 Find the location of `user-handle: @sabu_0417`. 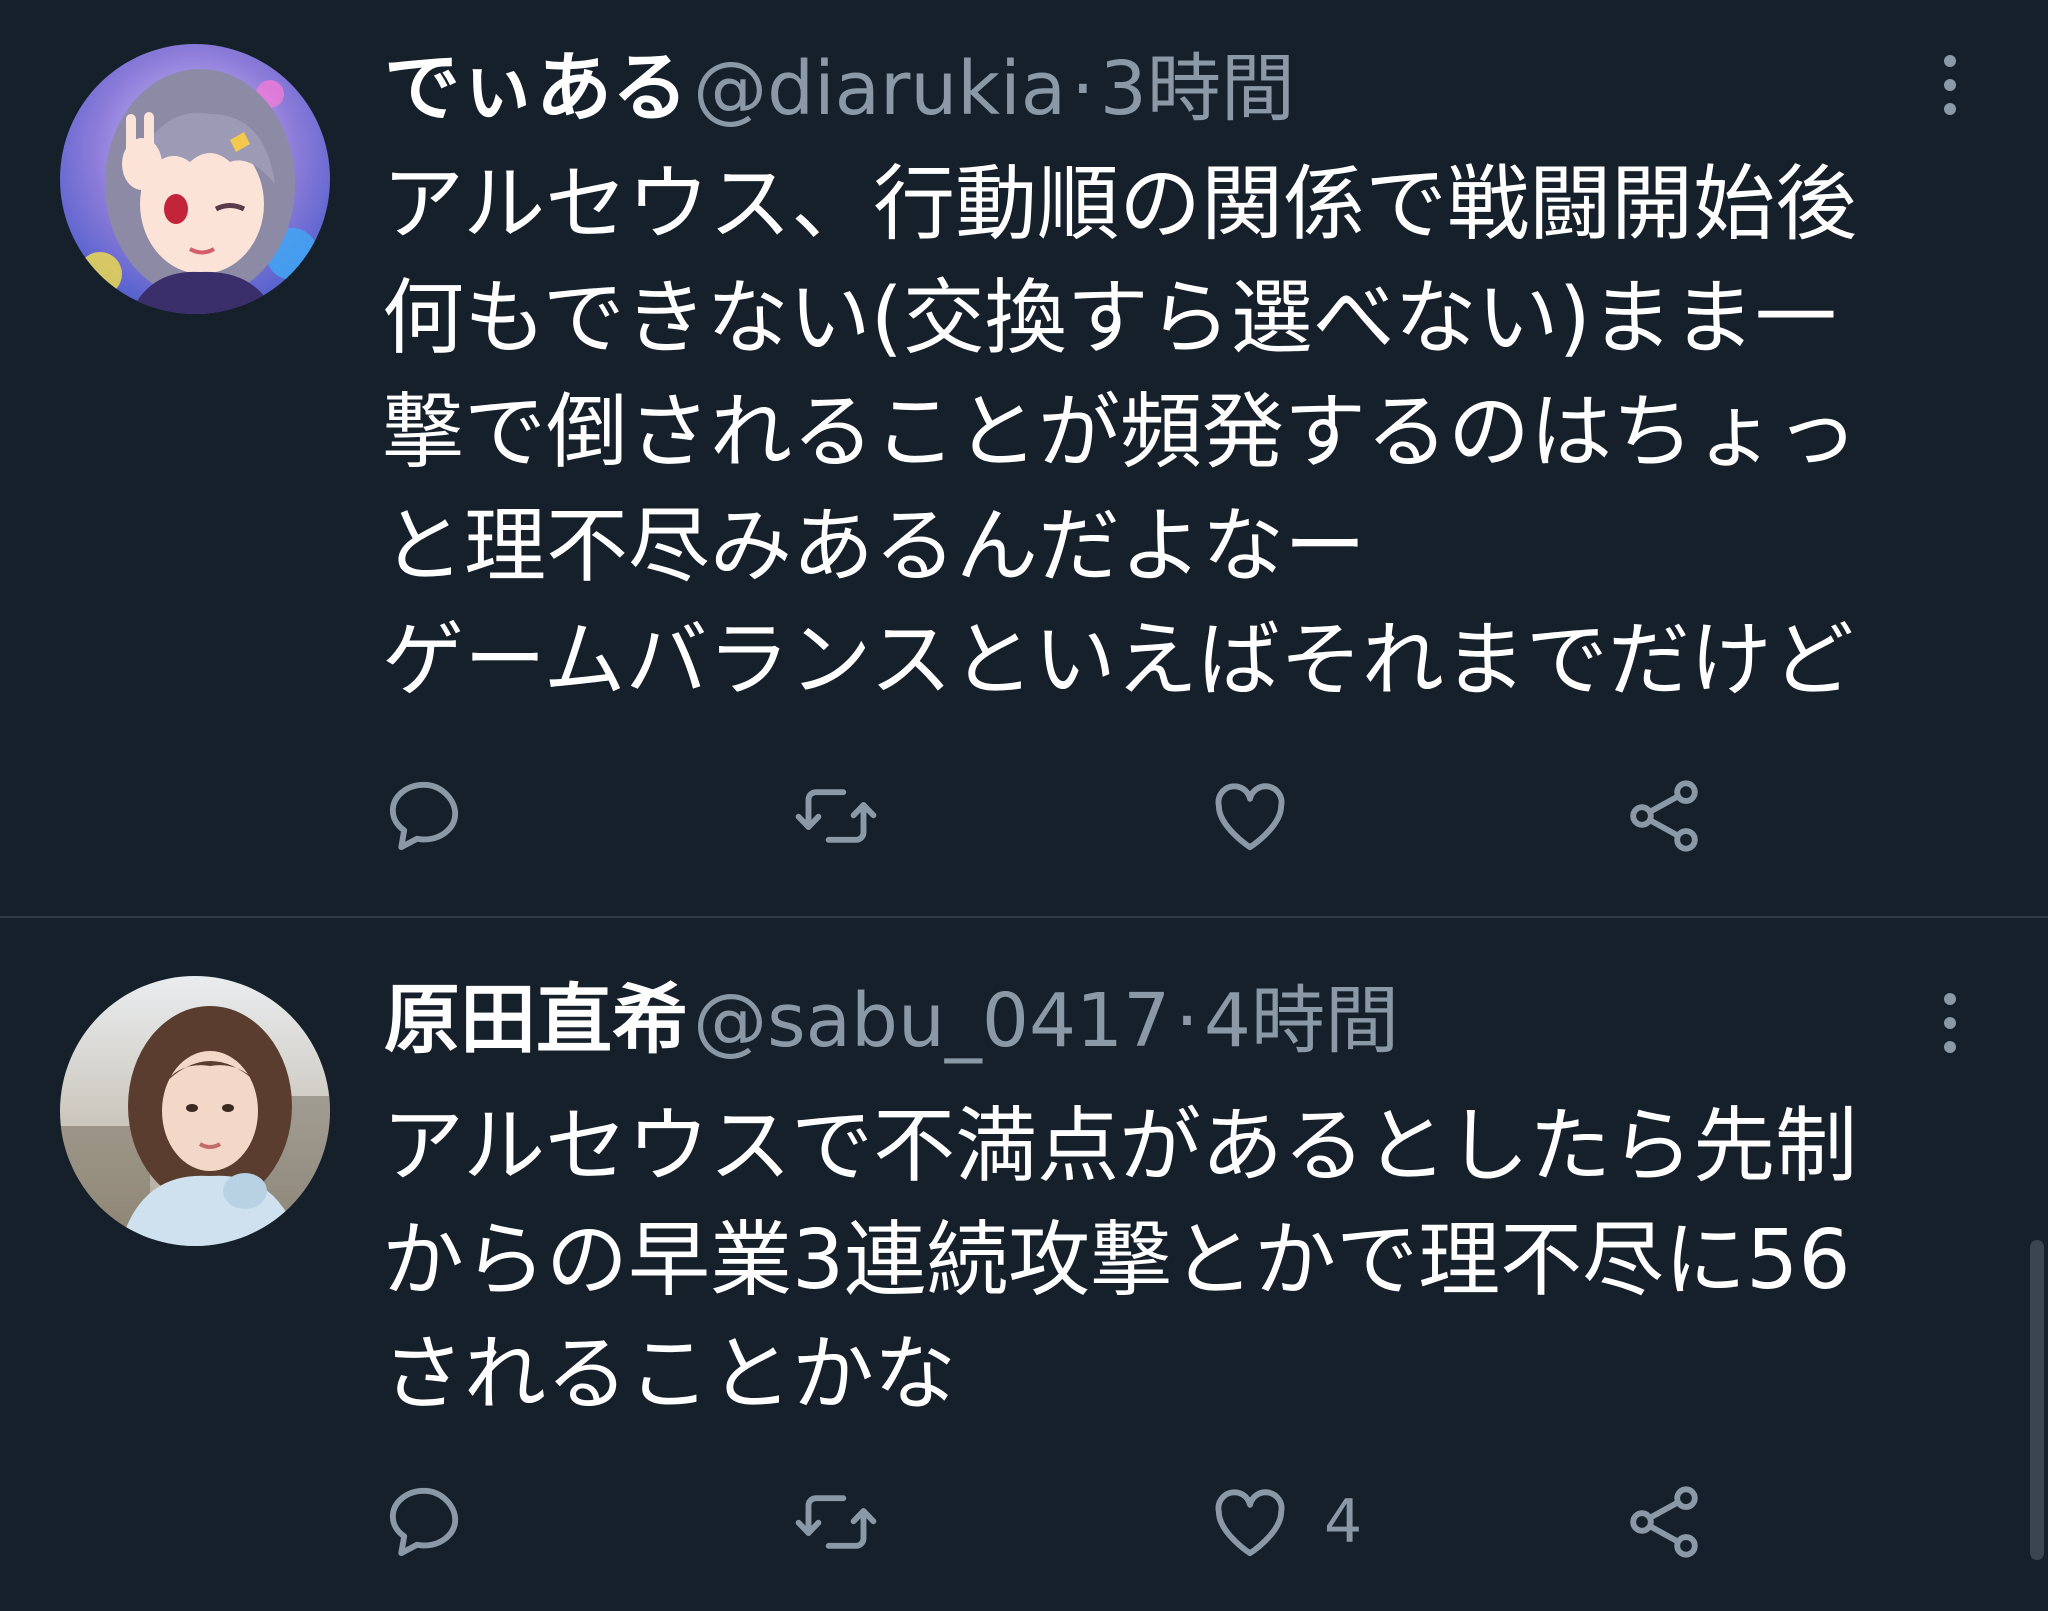

user-handle: @sabu_0417 is located at coordinates (931, 1021).